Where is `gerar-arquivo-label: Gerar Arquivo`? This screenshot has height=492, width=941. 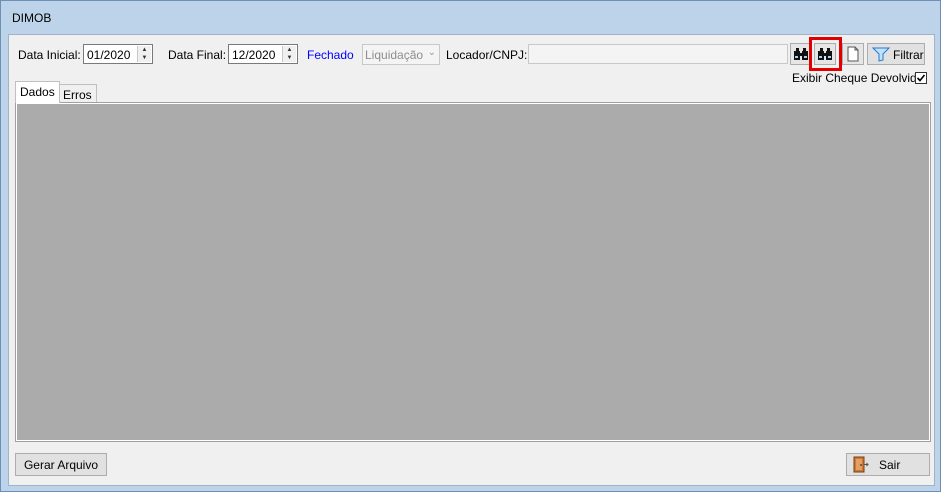
gerar-arquivo-label: Gerar Arquivo is located at coordinates (61, 465).